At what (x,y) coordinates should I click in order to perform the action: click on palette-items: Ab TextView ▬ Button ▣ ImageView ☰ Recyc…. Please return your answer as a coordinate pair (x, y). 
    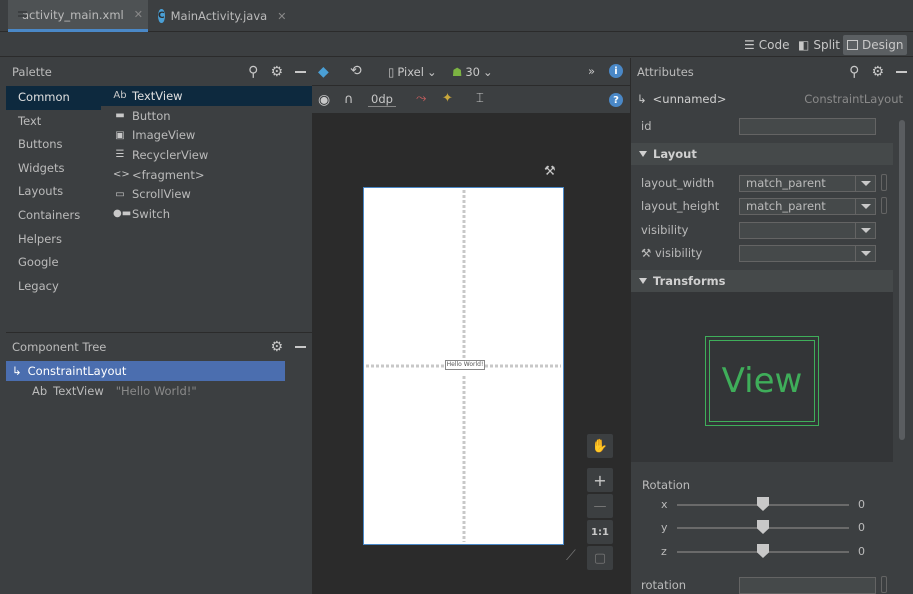
    Looking at the image, I should click on (206, 155).